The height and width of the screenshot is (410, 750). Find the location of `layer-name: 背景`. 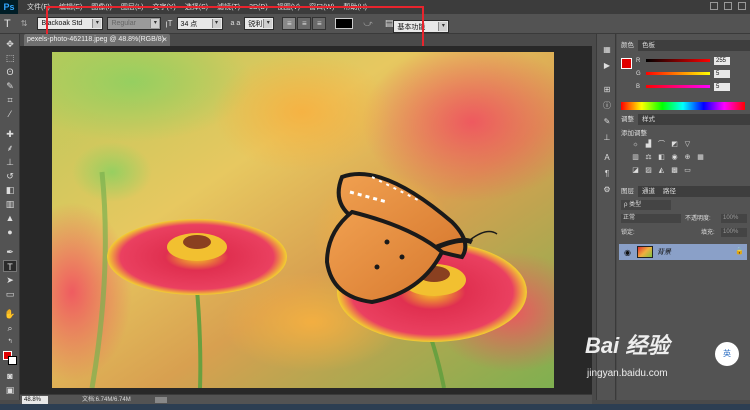

layer-name: 背景 is located at coordinates (664, 252).